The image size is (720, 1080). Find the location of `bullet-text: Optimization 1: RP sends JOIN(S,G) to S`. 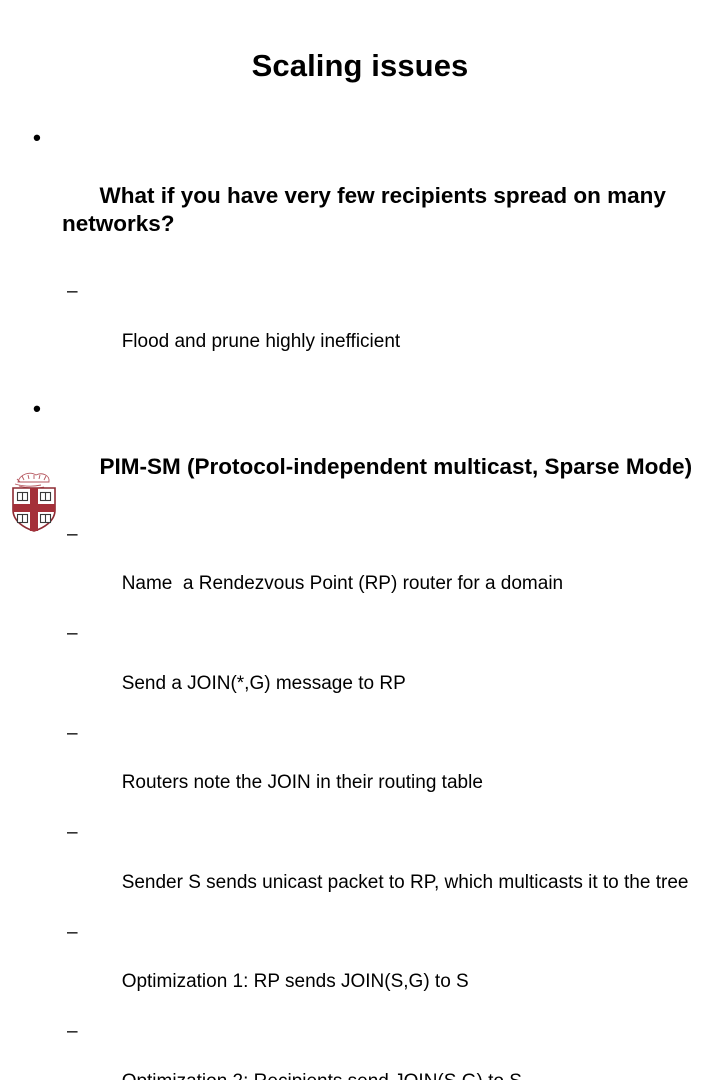

bullet-text: Optimization 1: RP sends JOIN(S,G) to S is located at coordinates (295, 982).